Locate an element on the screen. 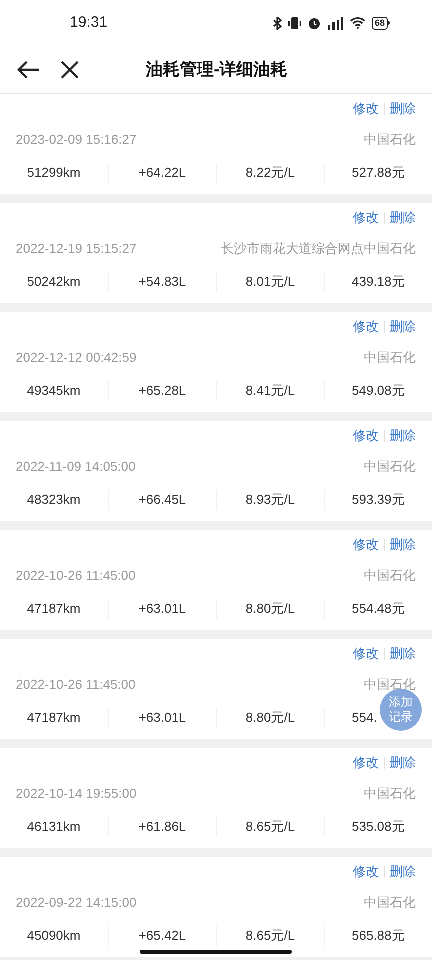 The height and width of the screenshot is (960, 432). record-value: 8.22元/L is located at coordinates (271, 173).